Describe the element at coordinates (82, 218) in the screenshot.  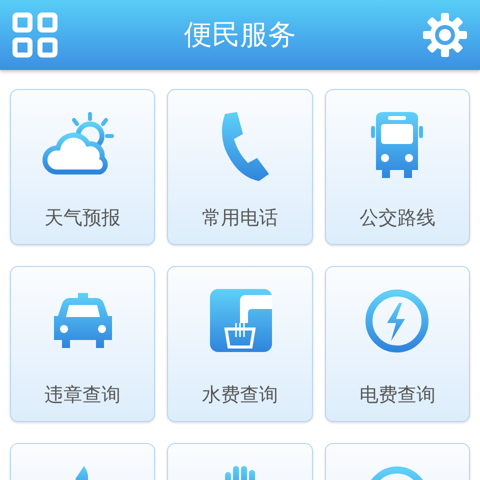
I see `tile-label: 天气预报` at that location.